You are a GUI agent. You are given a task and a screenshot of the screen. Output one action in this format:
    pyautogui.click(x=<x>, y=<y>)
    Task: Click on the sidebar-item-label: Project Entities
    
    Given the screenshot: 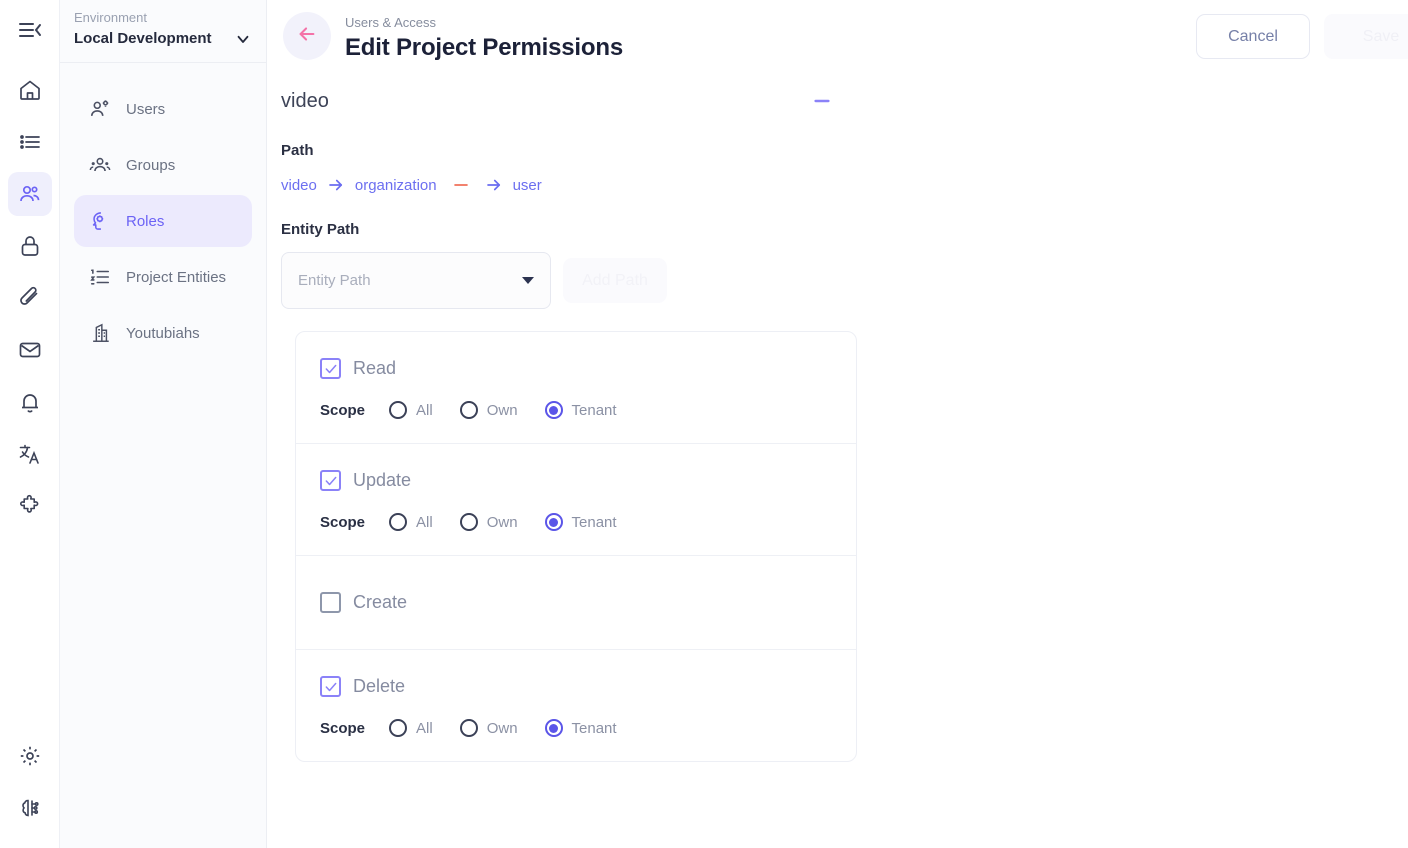 What is the action you would take?
    pyautogui.click(x=176, y=277)
    